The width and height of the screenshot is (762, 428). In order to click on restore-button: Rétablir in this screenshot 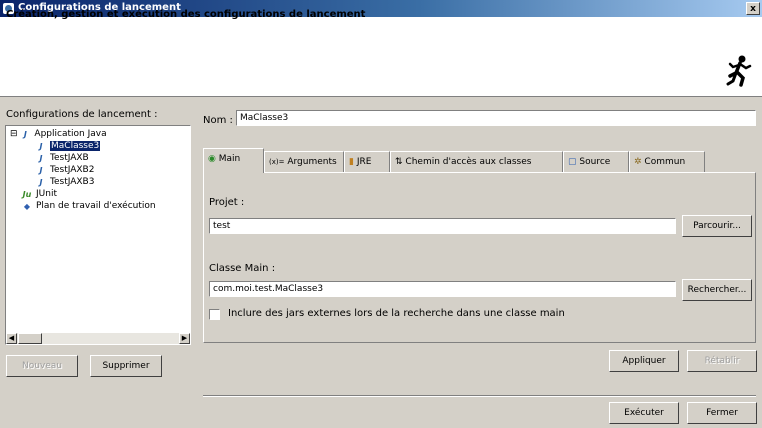, I will do `click(722, 361)`.